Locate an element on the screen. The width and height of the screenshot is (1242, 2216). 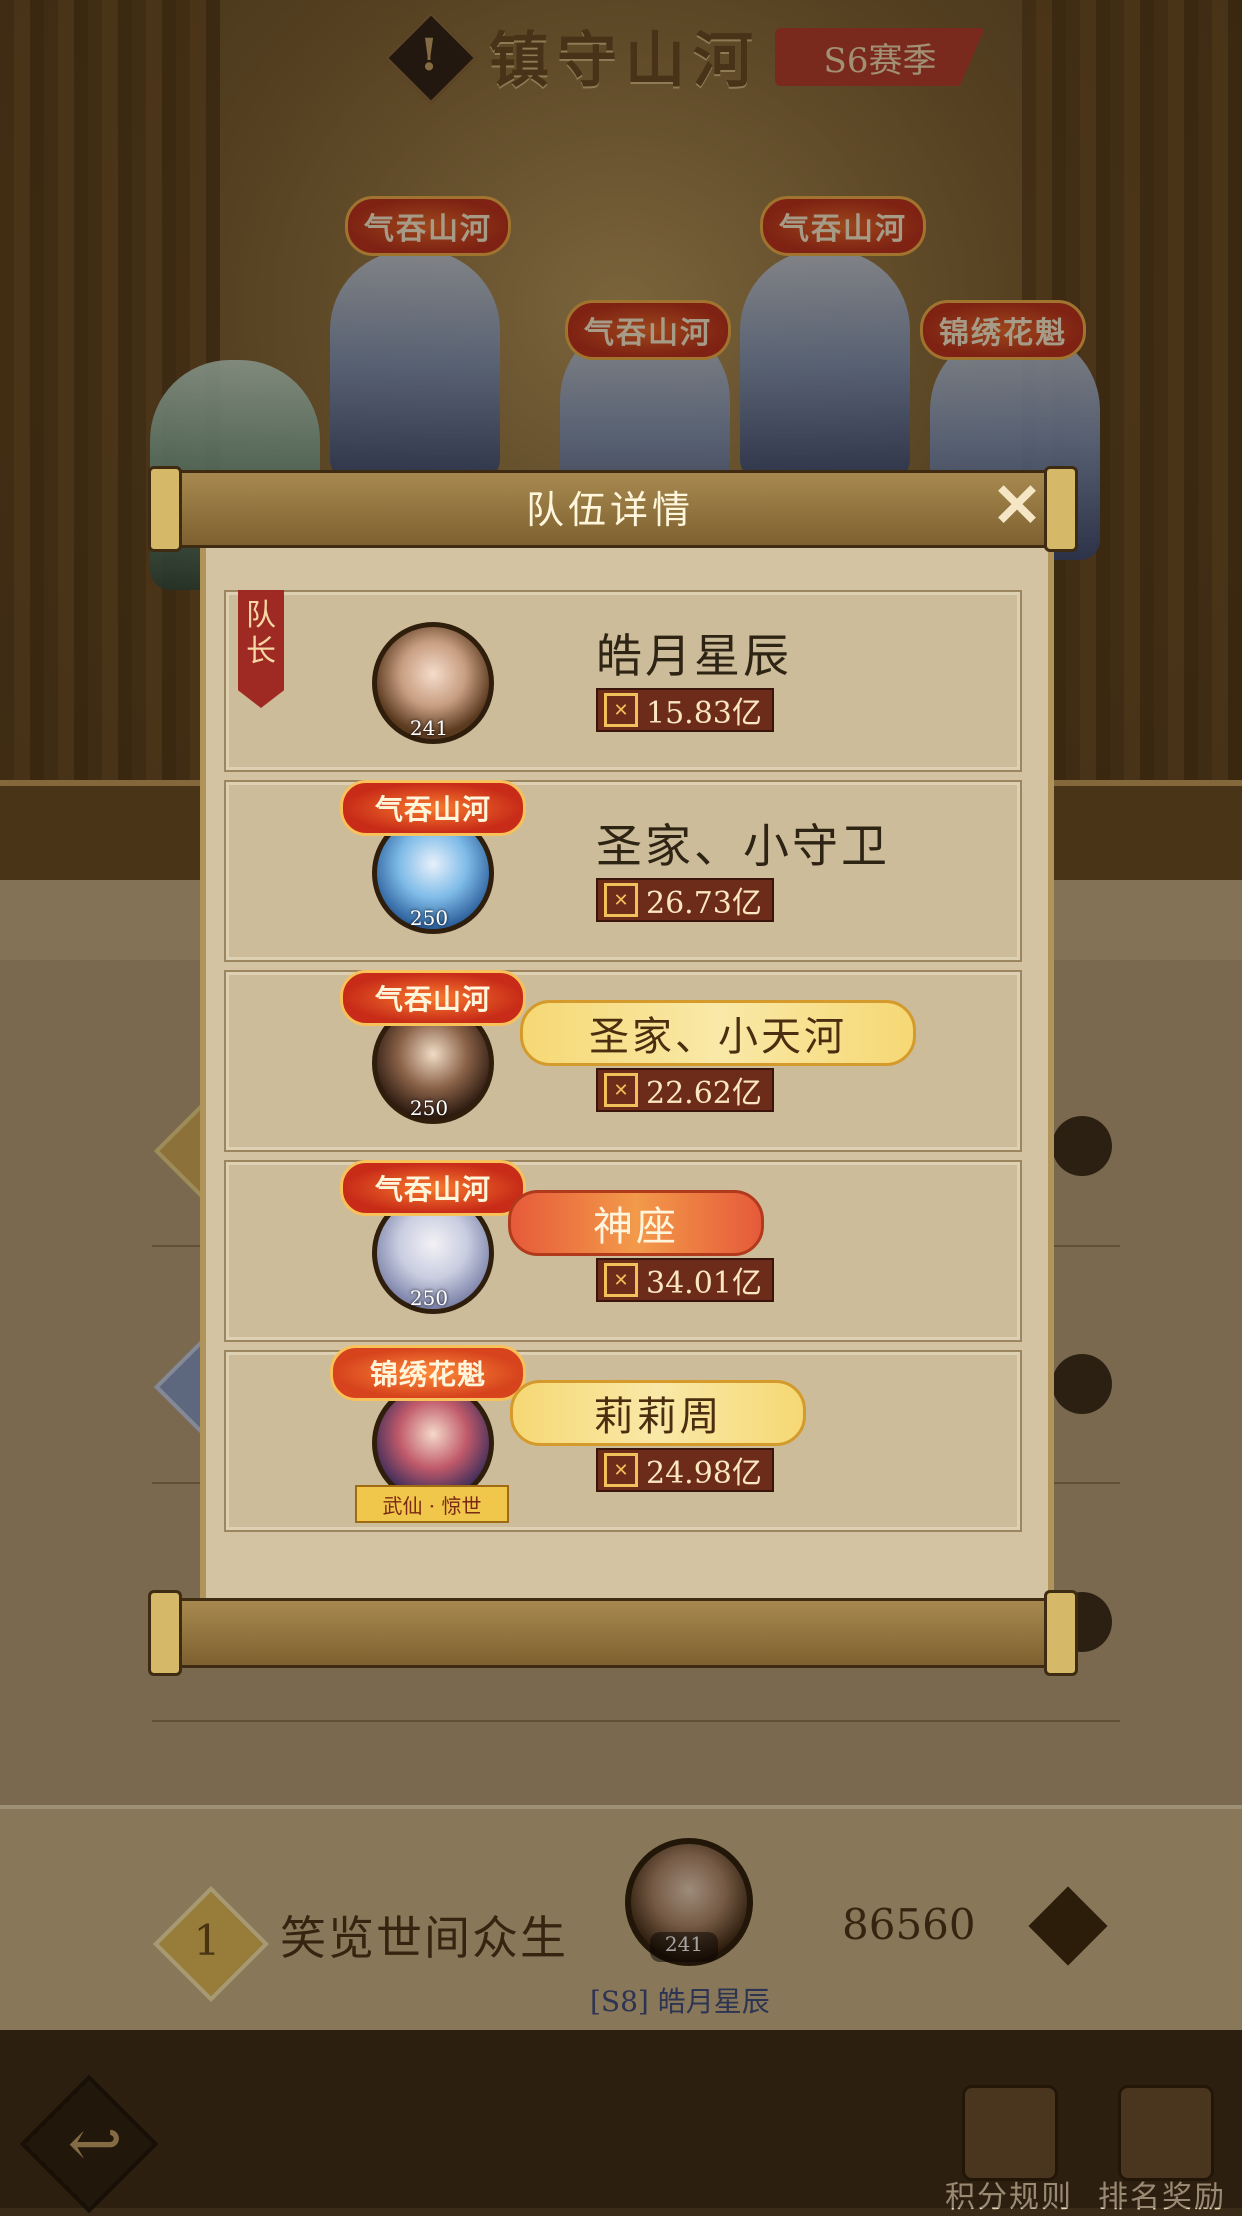
power-chip: ✕ 22.62亿 is located at coordinates (685, 1090).